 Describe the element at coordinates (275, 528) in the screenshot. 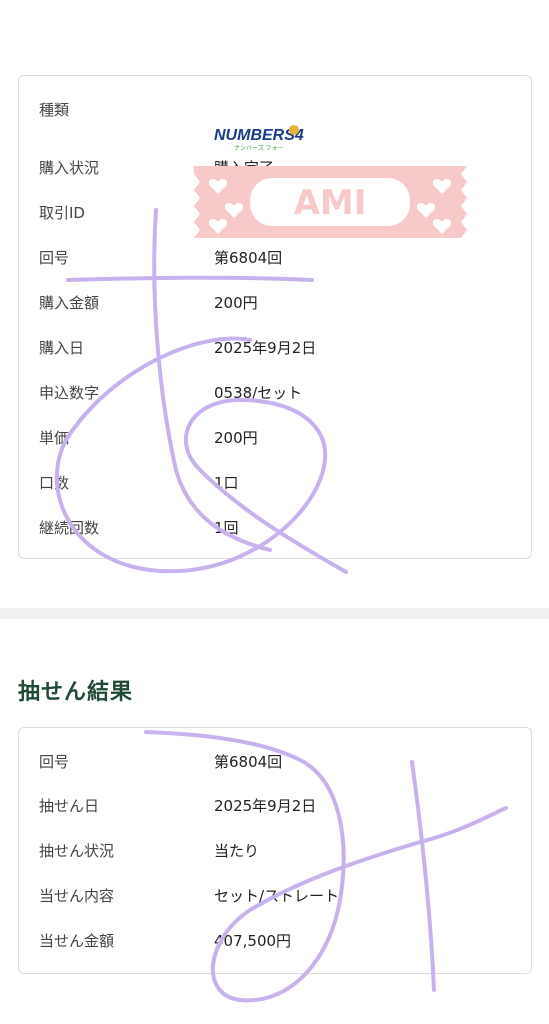

I see `row-continuation-count: 継続回数 1回` at that location.